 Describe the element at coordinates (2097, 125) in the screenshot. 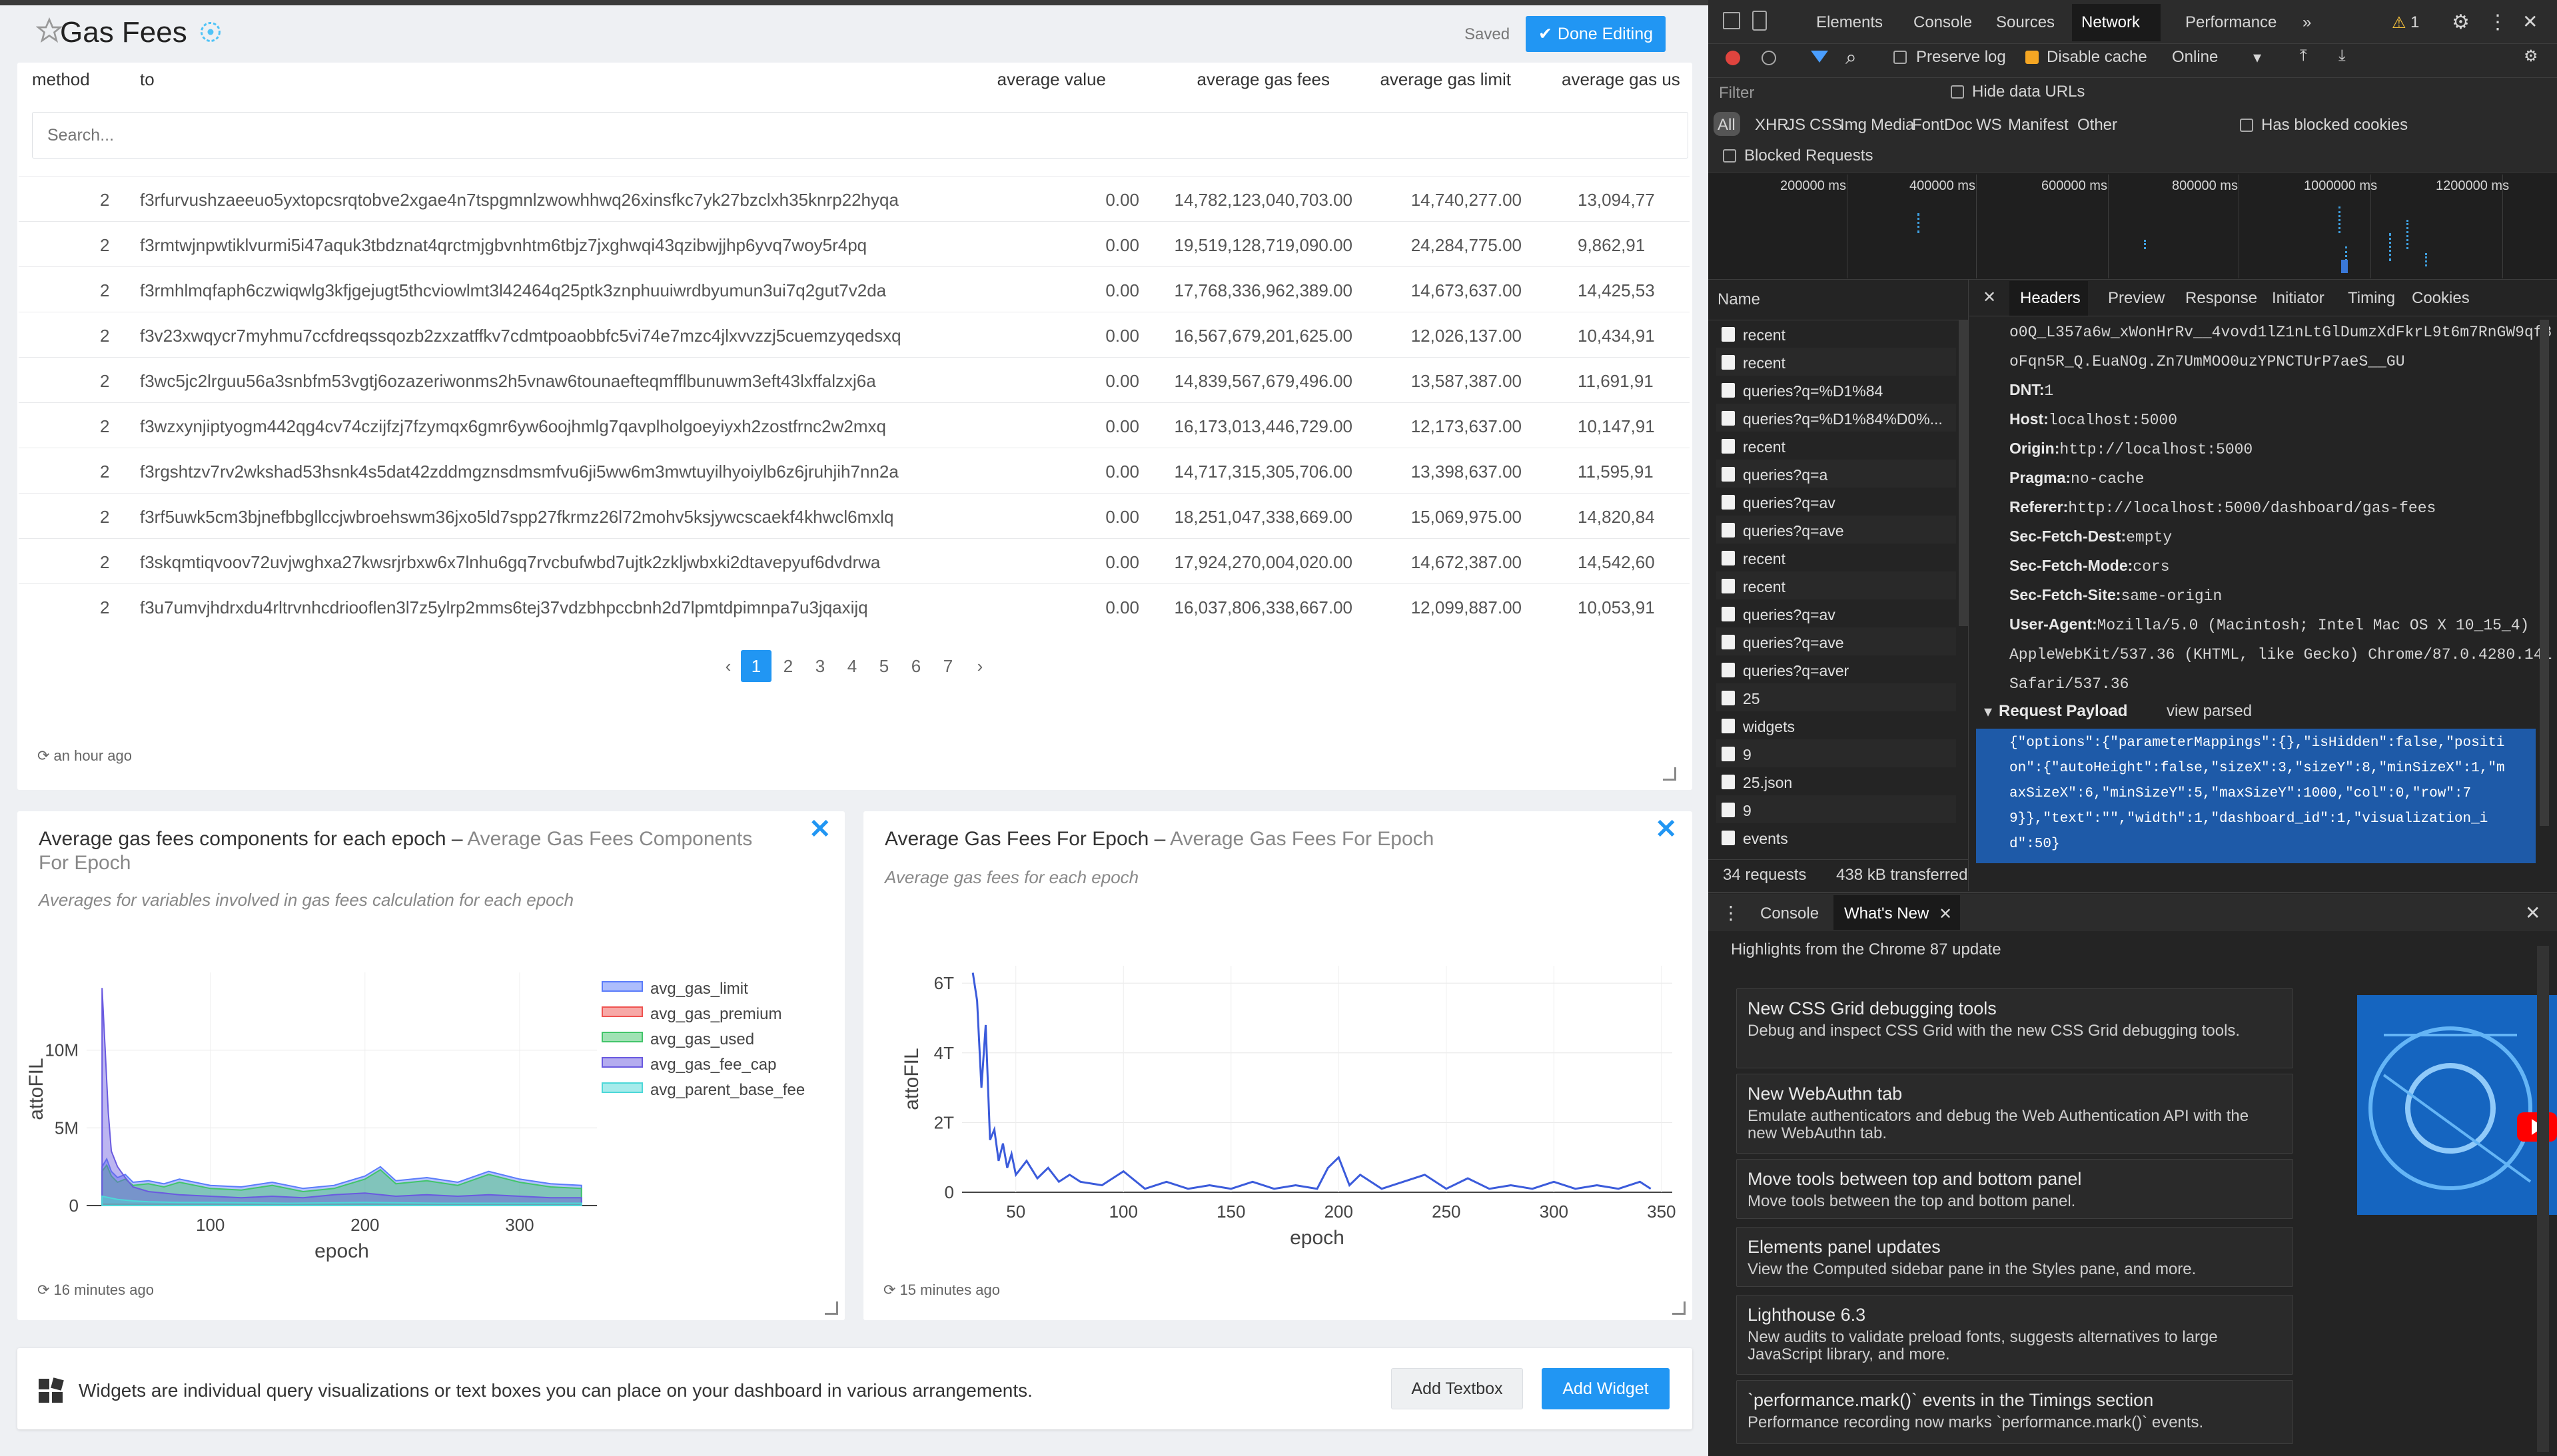

I see `type-filter-other: Other` at that location.